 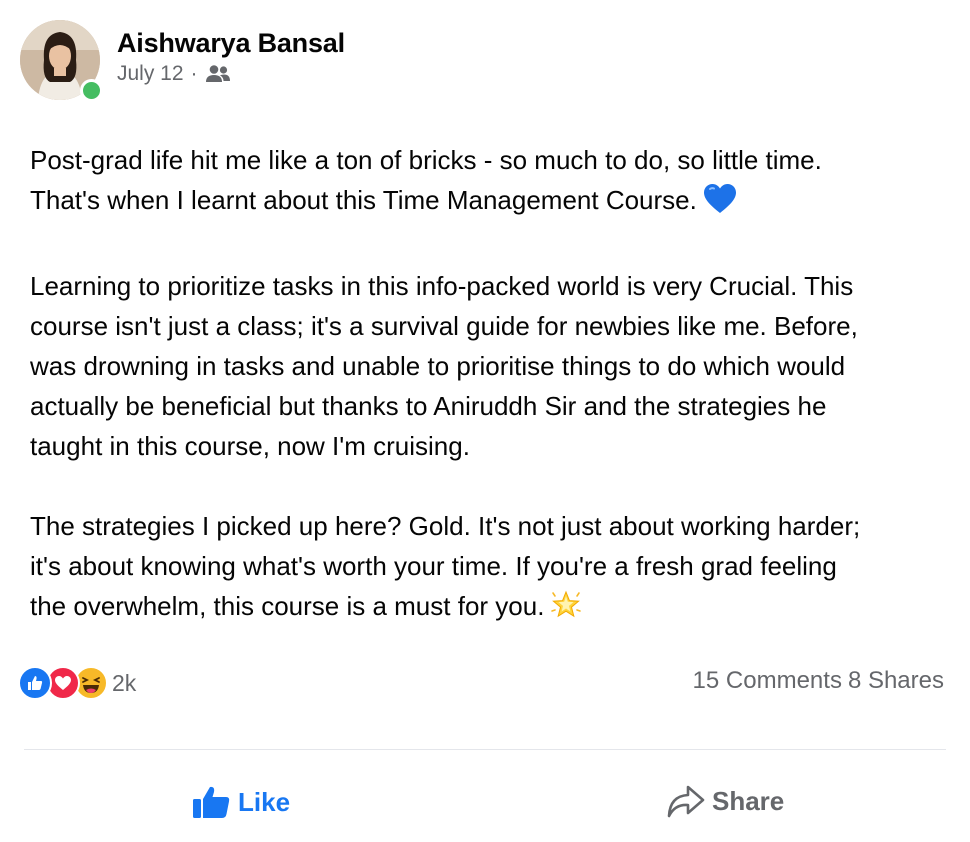 What do you see at coordinates (35, 683) in the screenshot?
I see `like-reaction-icon` at bounding box center [35, 683].